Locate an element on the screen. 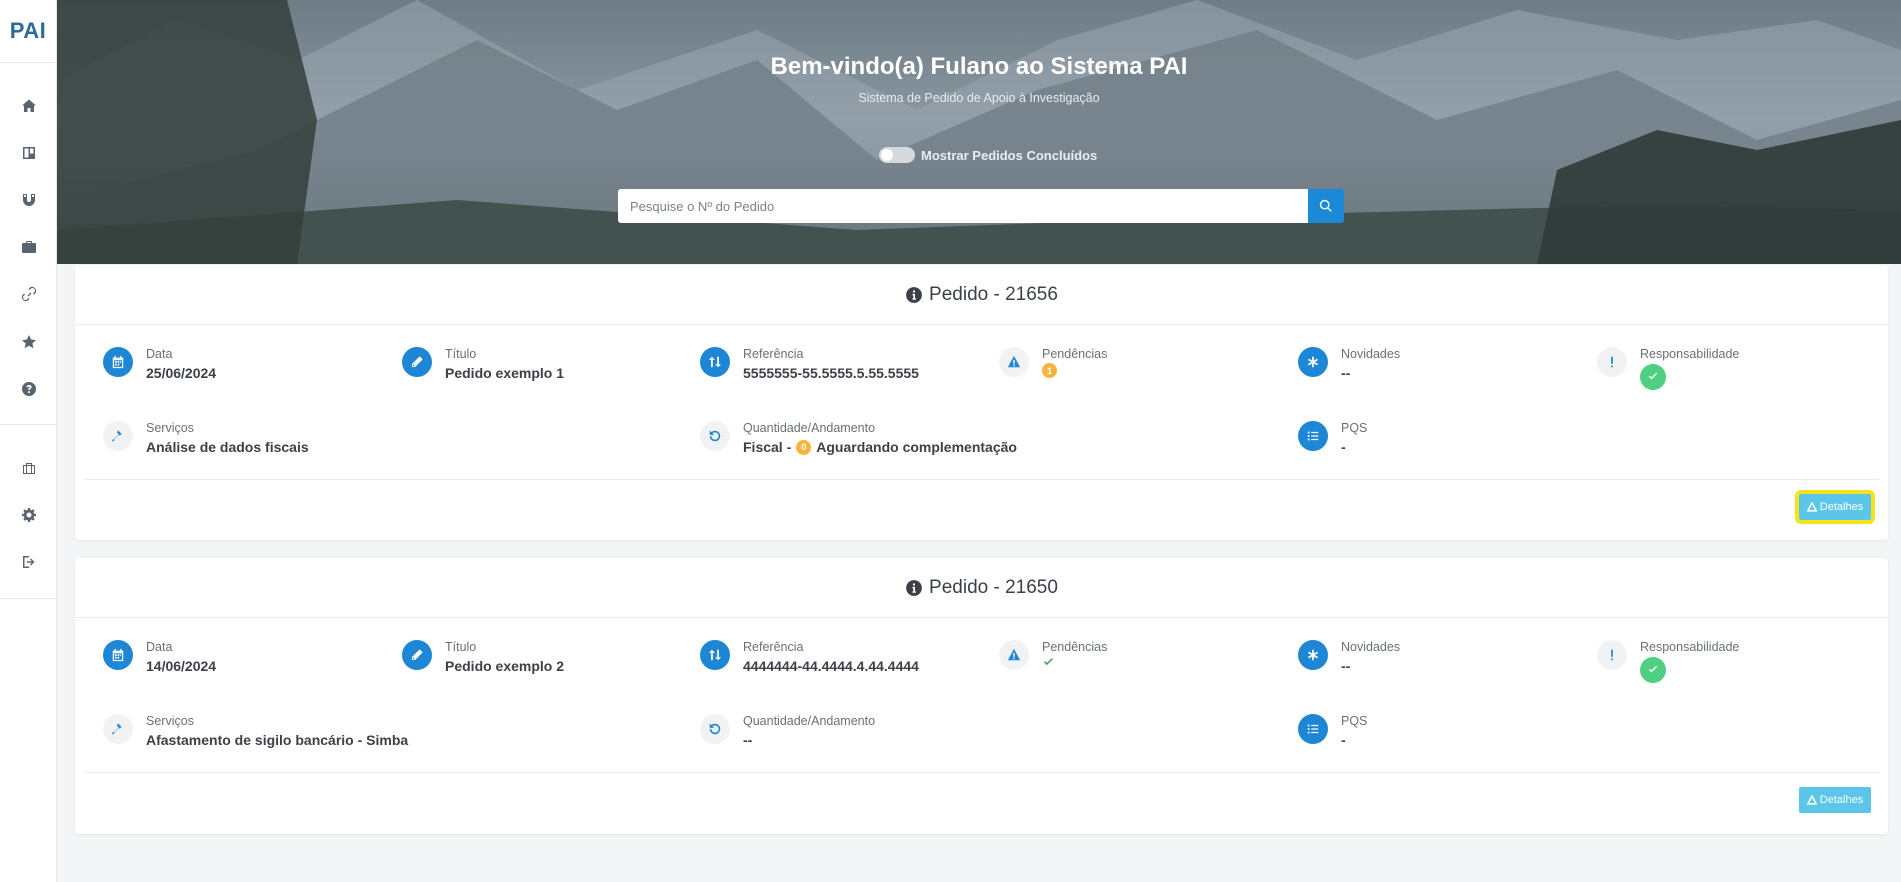 Image resolution: width=1901 pixels, height=882 pixels. field-value: - is located at coordinates (1343, 740).